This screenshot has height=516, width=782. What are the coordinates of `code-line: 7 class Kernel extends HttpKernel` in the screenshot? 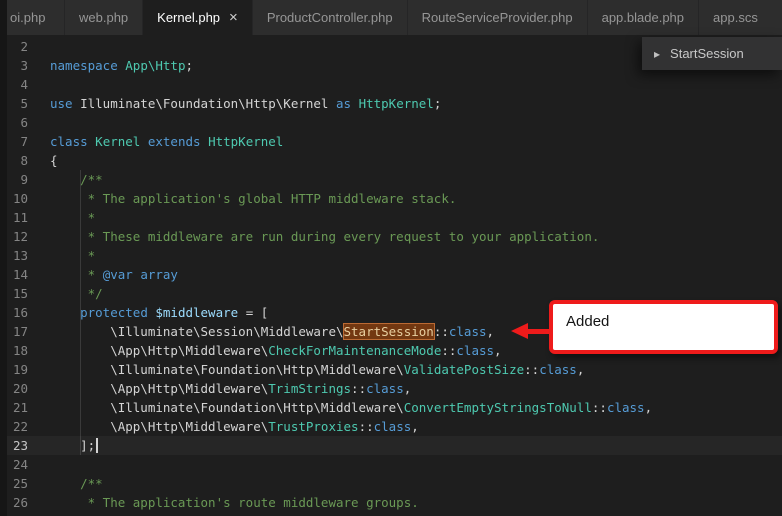 It's located at (391, 141).